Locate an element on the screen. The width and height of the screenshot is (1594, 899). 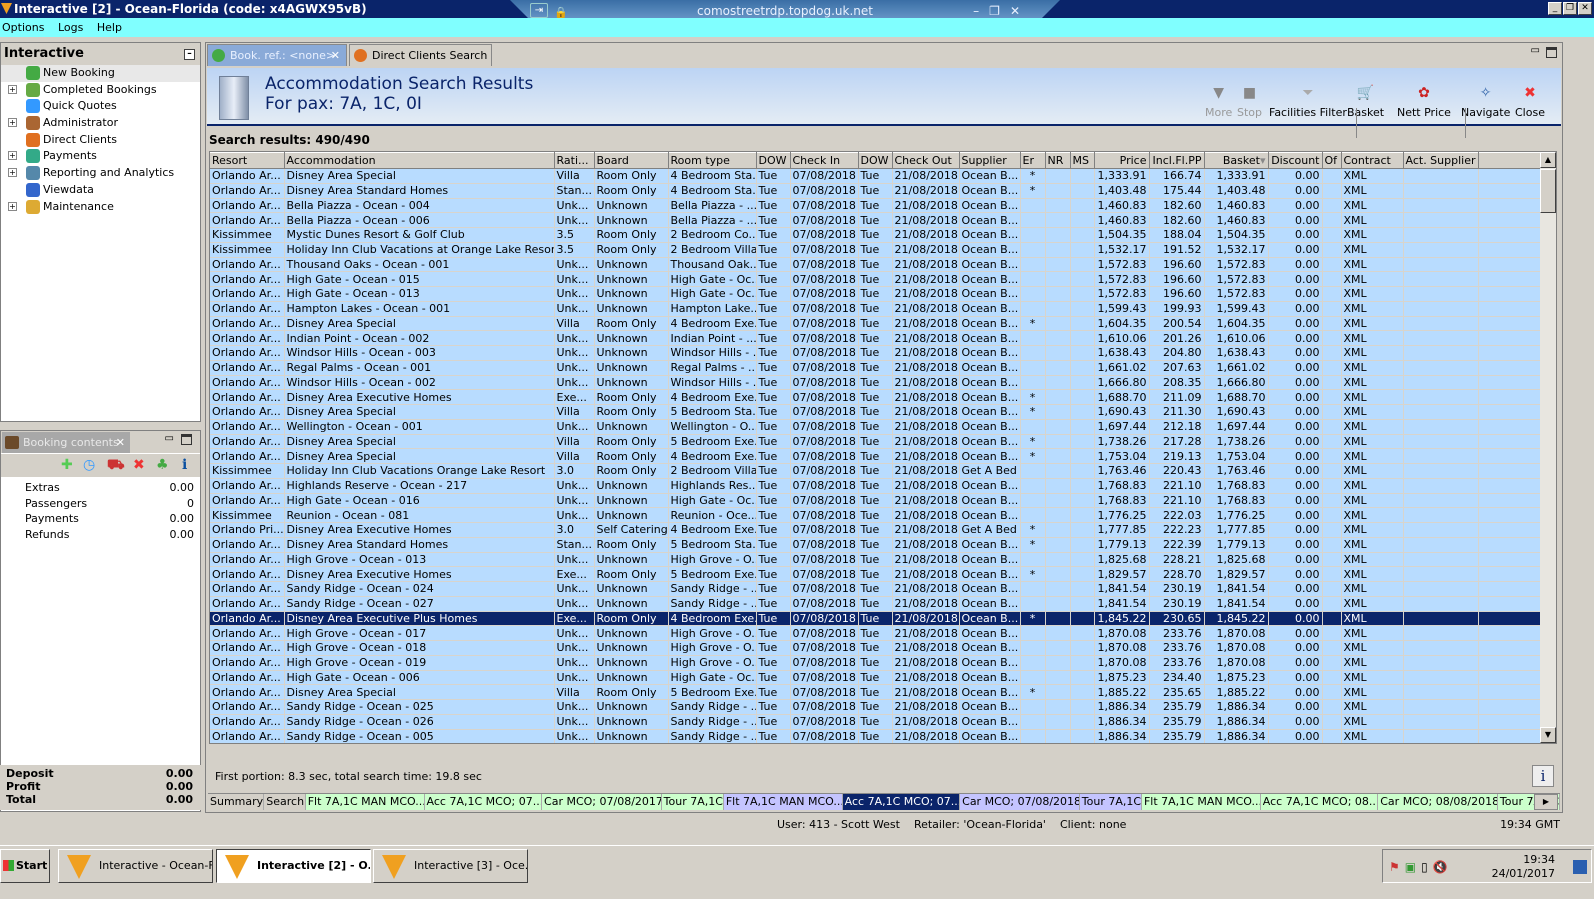
network-icon: ▣ is located at coordinates (1413, 867).